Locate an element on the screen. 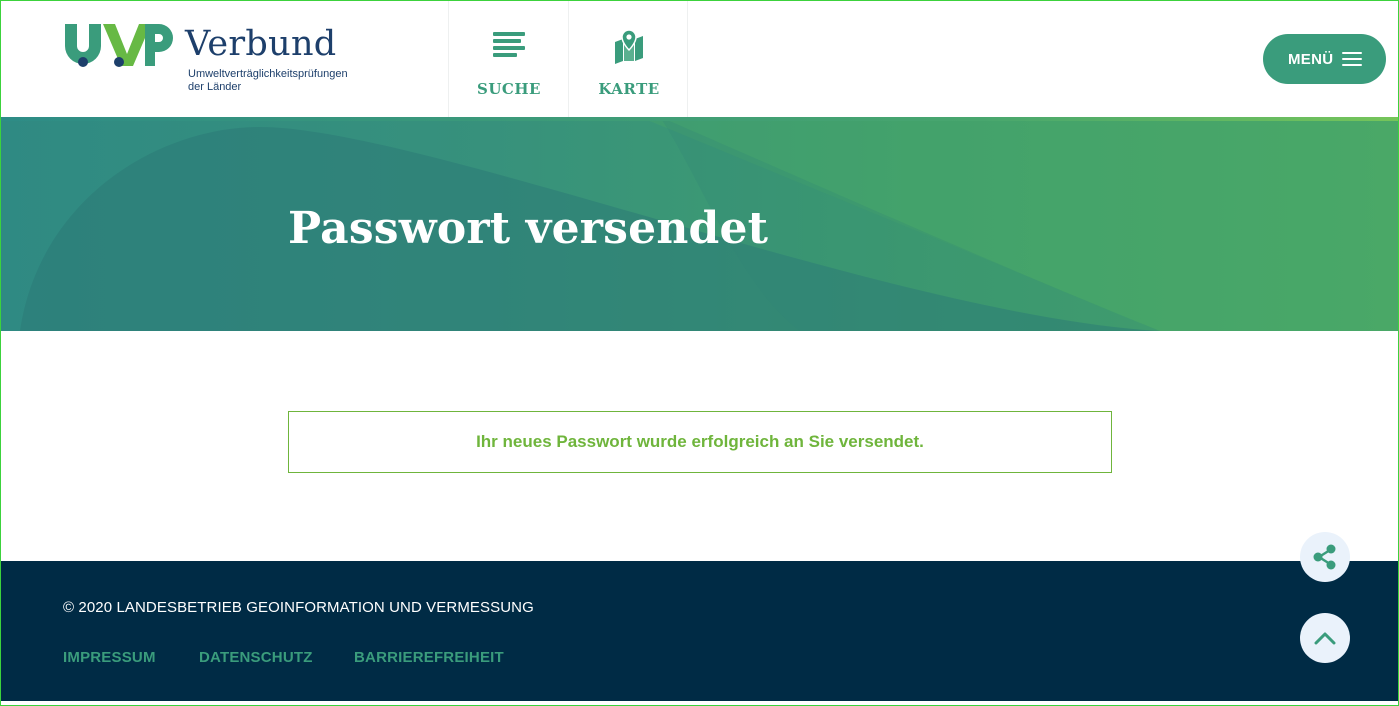 Image resolution: width=1399 pixels, height=706 pixels. logo-wordmark: Verbund is located at coordinates (261, 44).